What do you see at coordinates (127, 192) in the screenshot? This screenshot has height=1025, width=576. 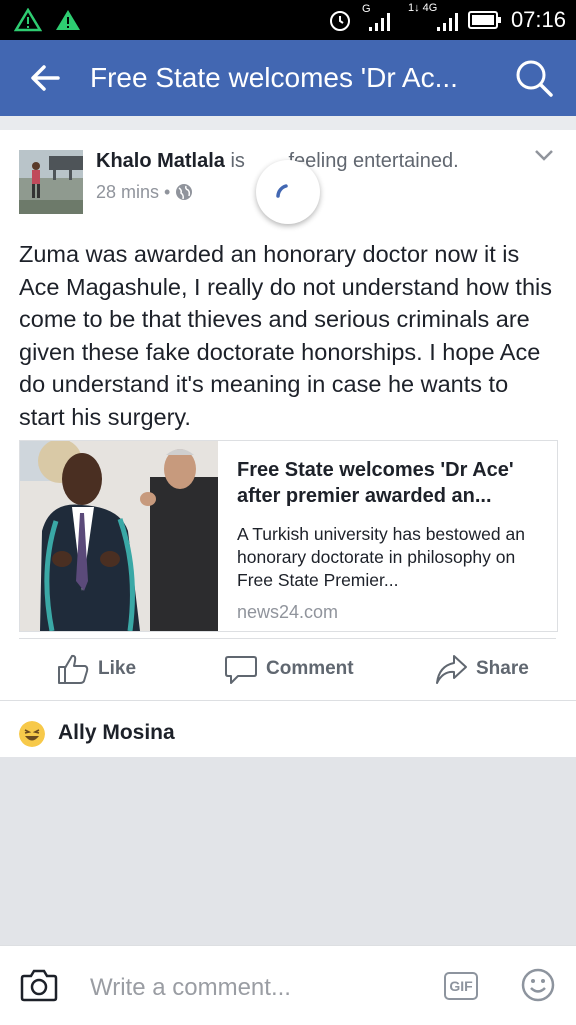 I see `post-time: 28 mins` at bounding box center [127, 192].